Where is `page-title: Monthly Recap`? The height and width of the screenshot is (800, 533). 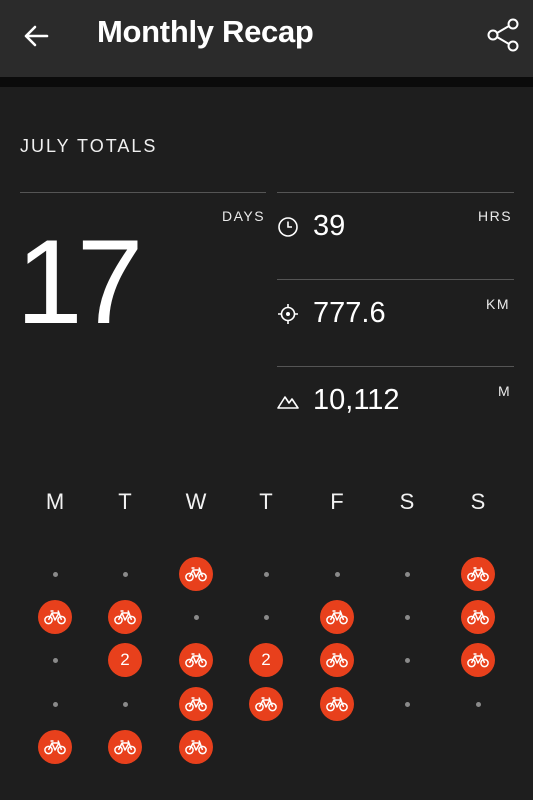 page-title: Monthly Recap is located at coordinates (205, 31).